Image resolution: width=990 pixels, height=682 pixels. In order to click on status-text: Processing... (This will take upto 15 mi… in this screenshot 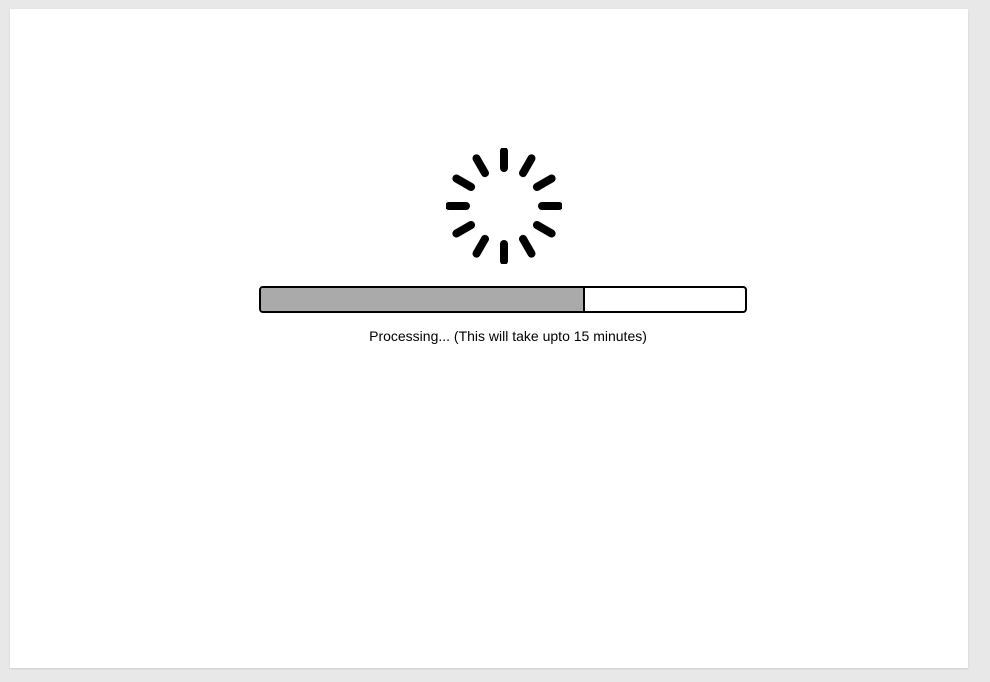, I will do `click(508, 336)`.